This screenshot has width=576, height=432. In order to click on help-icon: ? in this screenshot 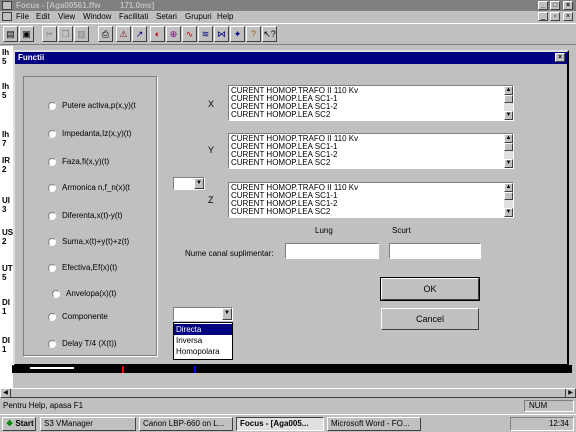, I will do `click(253, 34)`.